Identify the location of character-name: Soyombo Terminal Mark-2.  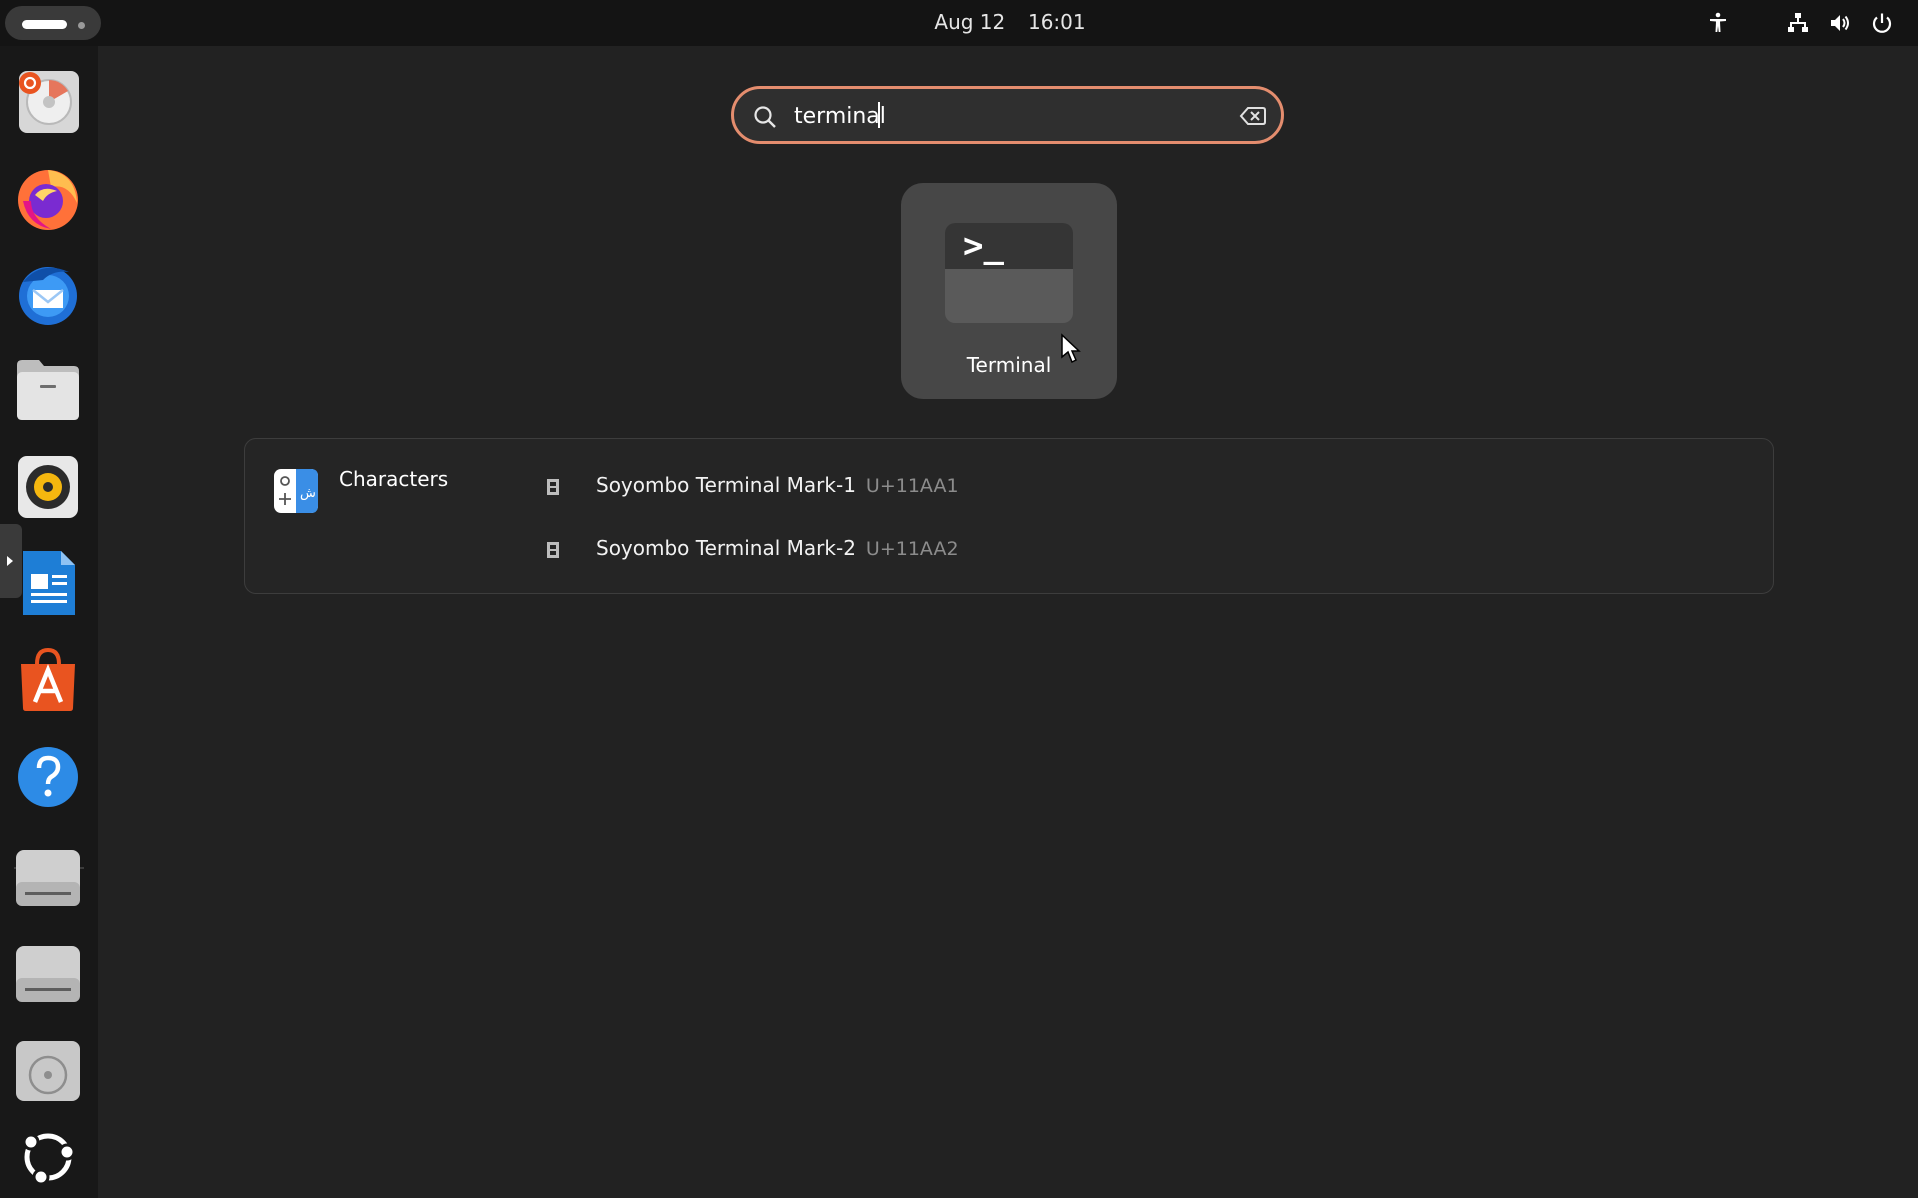
(726, 548).